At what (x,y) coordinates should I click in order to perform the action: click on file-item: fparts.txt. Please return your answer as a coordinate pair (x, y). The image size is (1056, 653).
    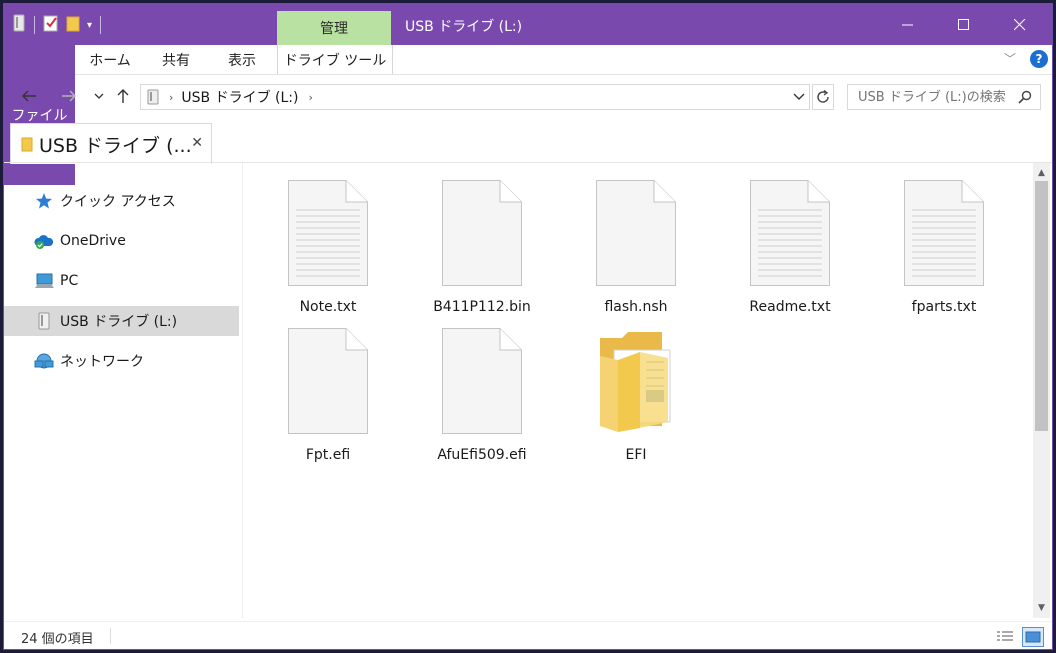
    Looking at the image, I should click on (944, 250).